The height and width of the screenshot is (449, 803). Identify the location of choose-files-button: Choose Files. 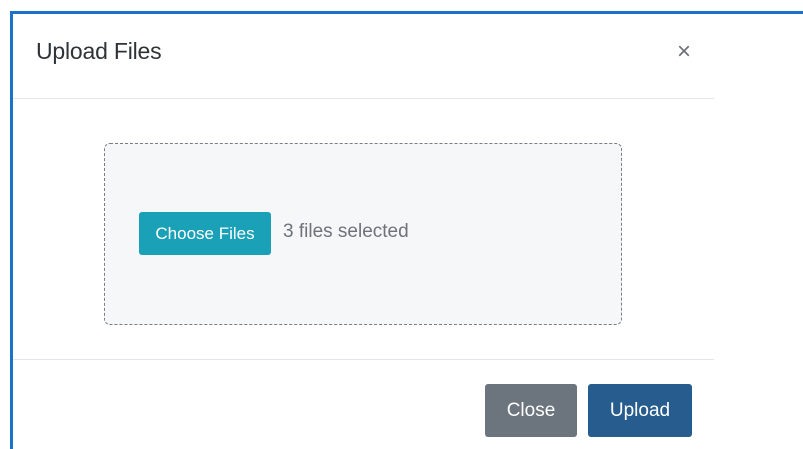
(205, 233).